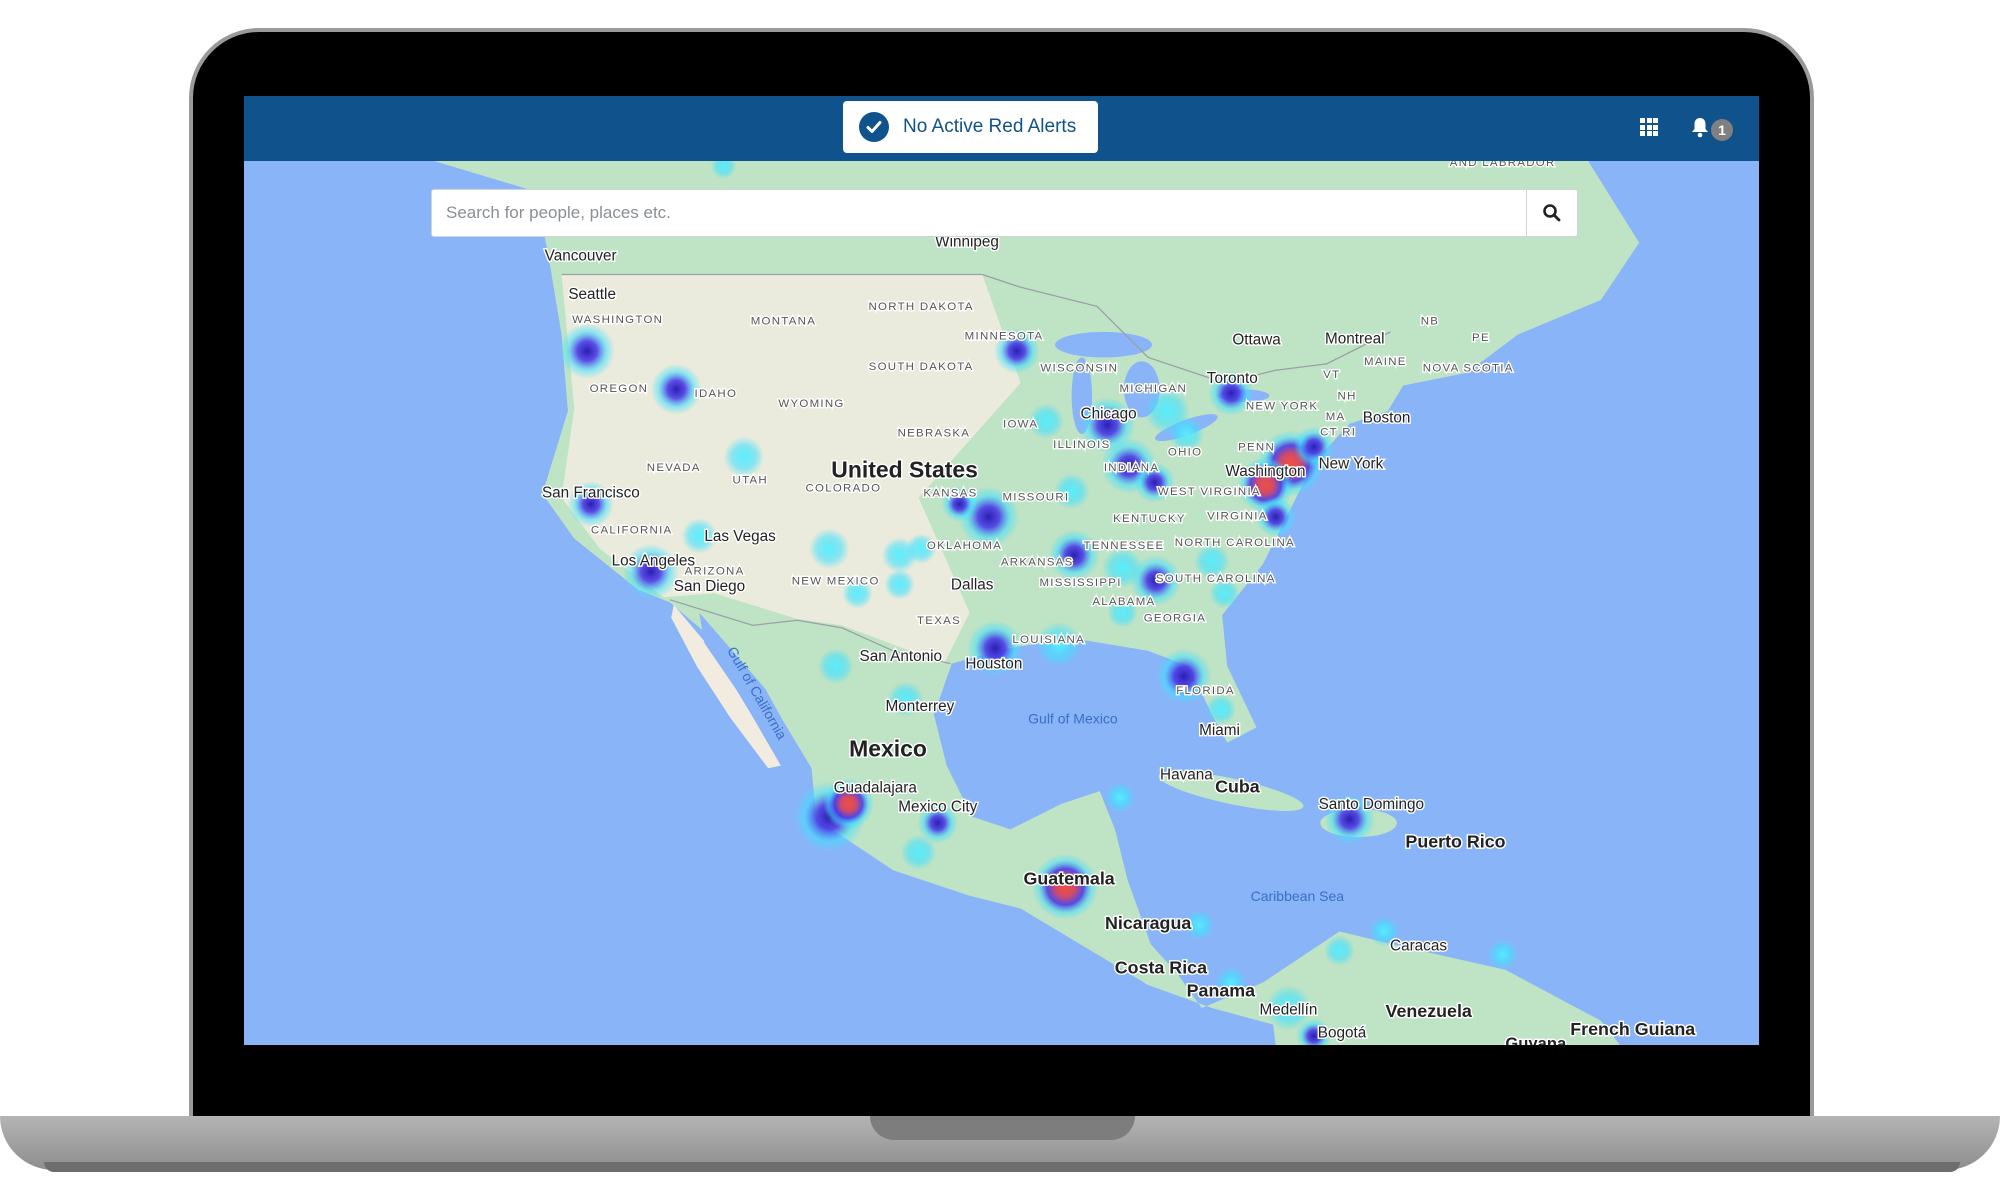 The width and height of the screenshot is (2000, 1200). I want to click on state-label: SOUTH DAKOTA, so click(921, 367).